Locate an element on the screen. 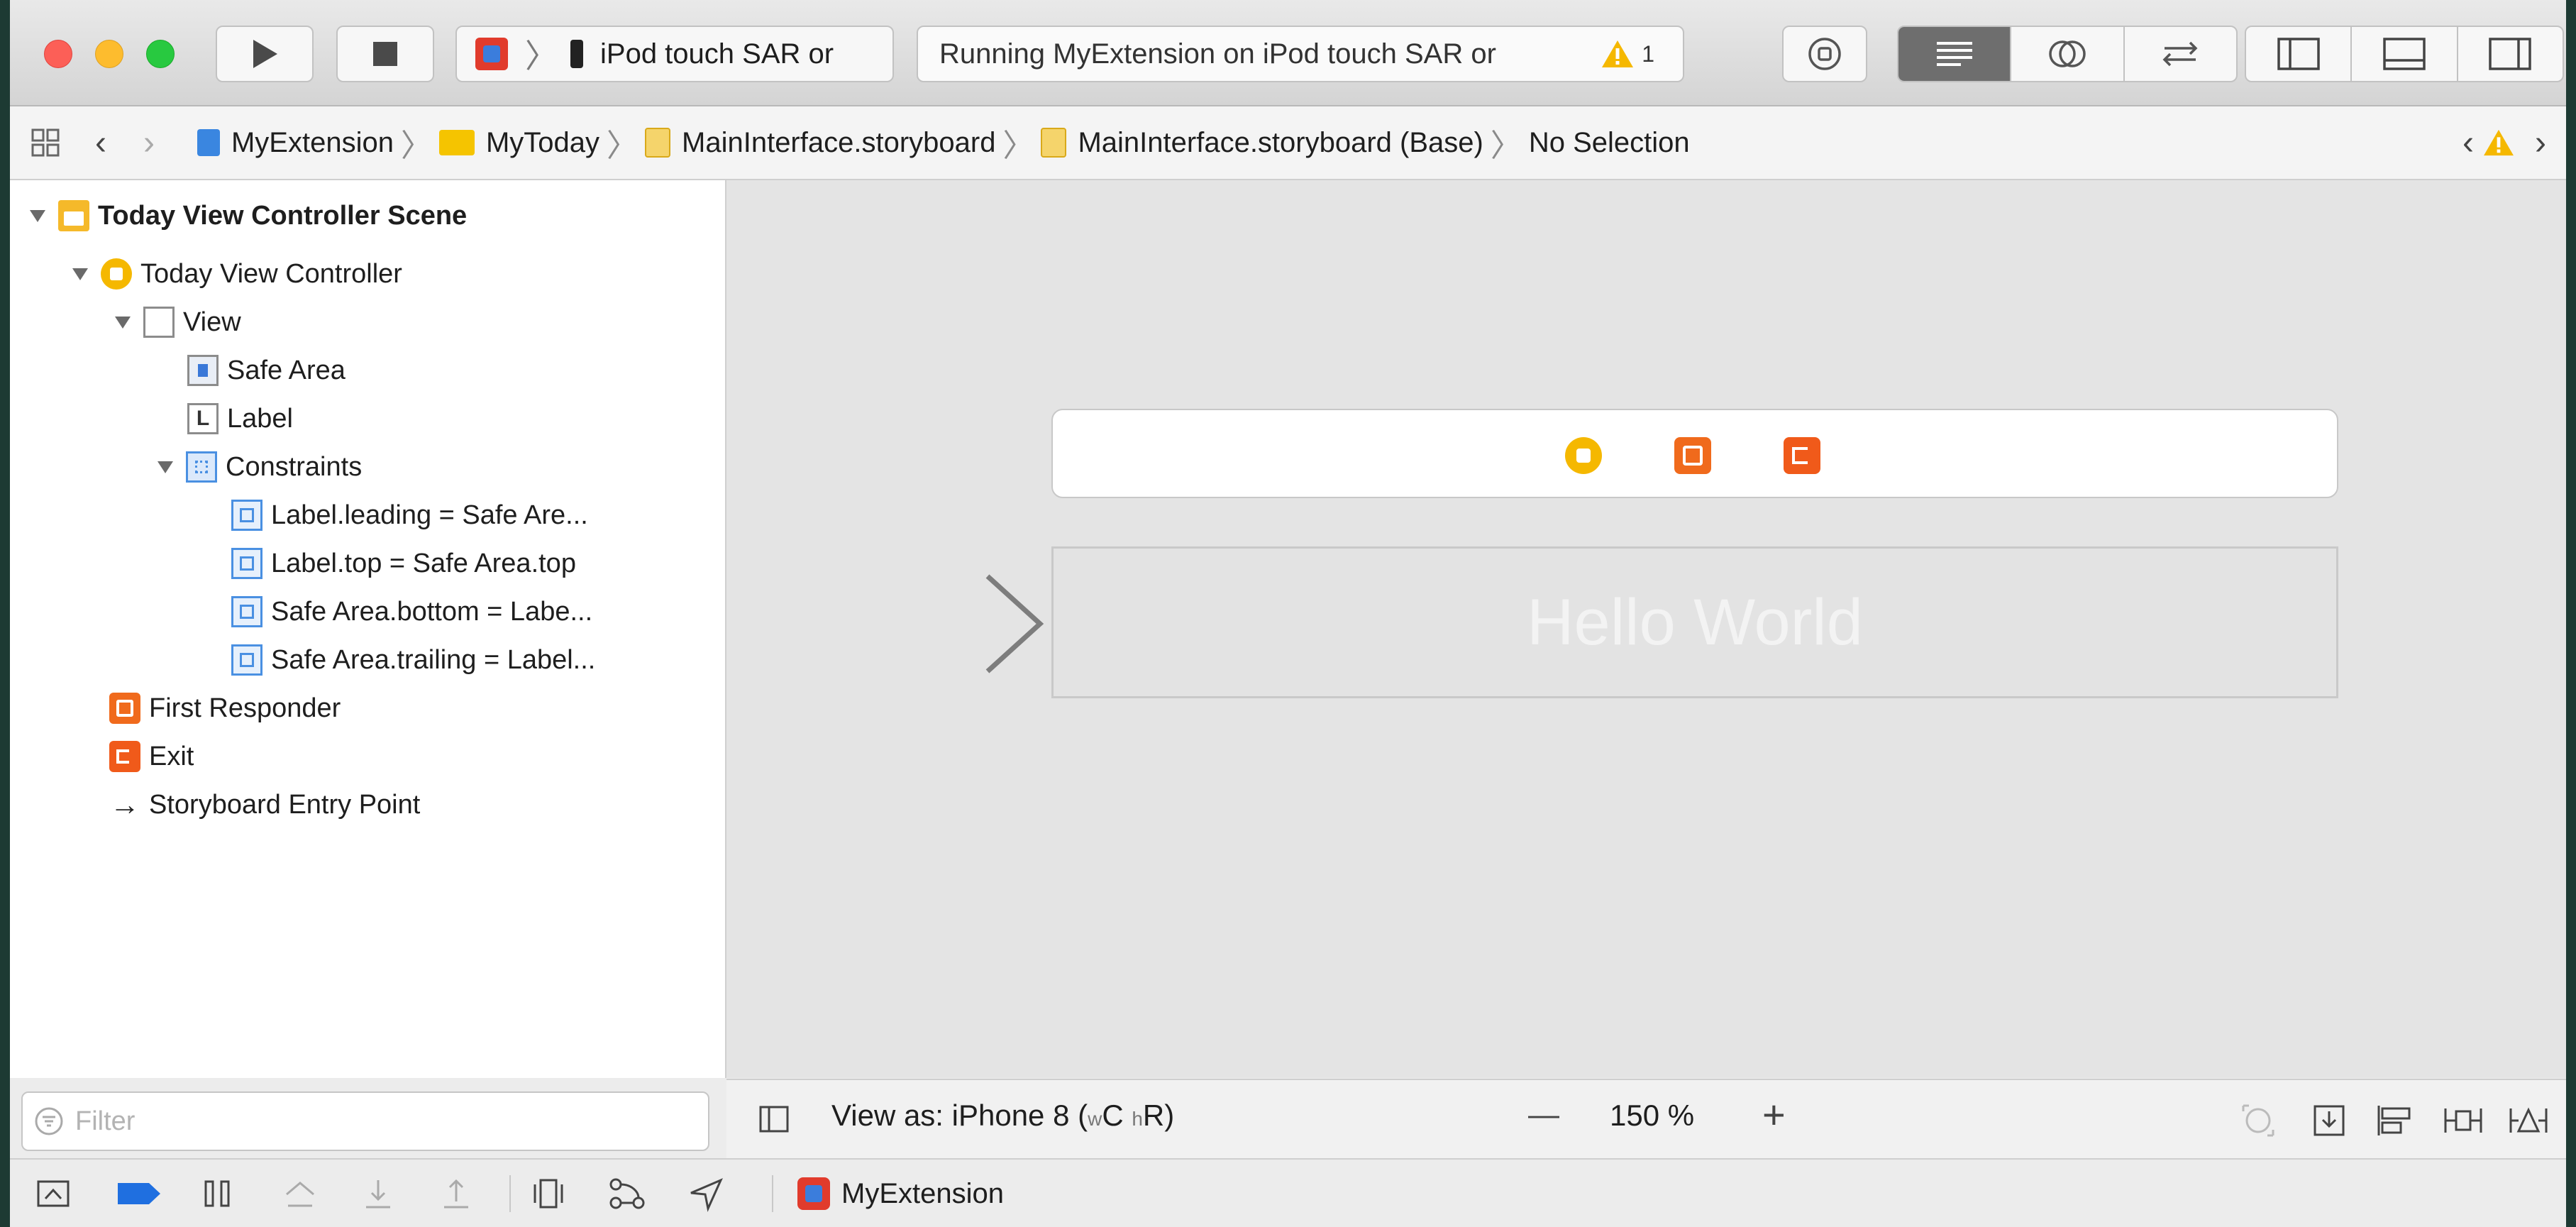  zoom-out-button: — is located at coordinates (1543, 1115).